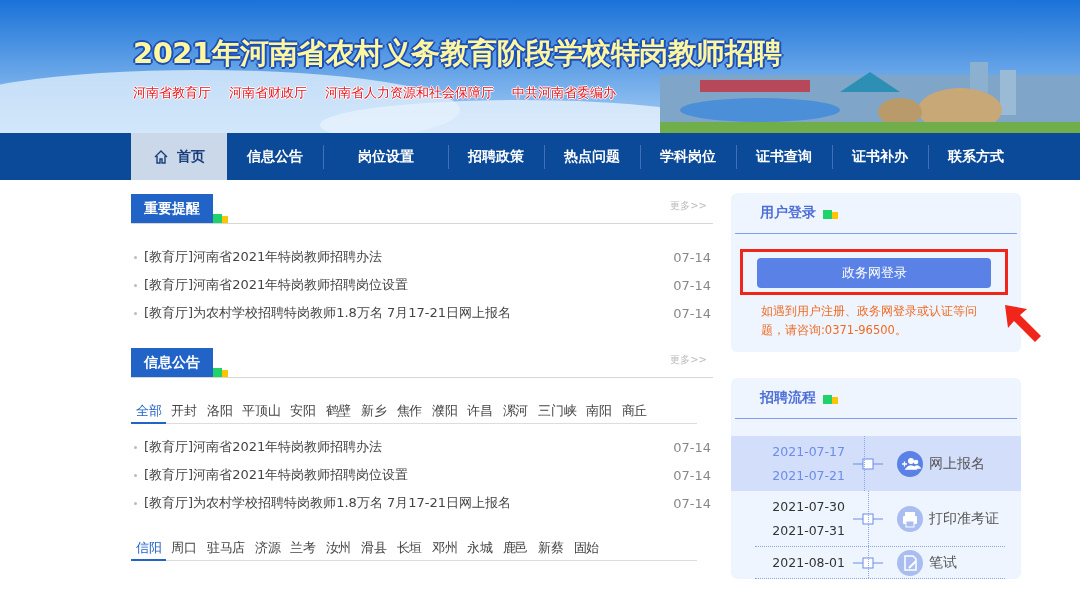 This screenshot has height=590, width=1080. What do you see at coordinates (444, 549) in the screenshot?
I see `region-tab: 邓州` at bounding box center [444, 549].